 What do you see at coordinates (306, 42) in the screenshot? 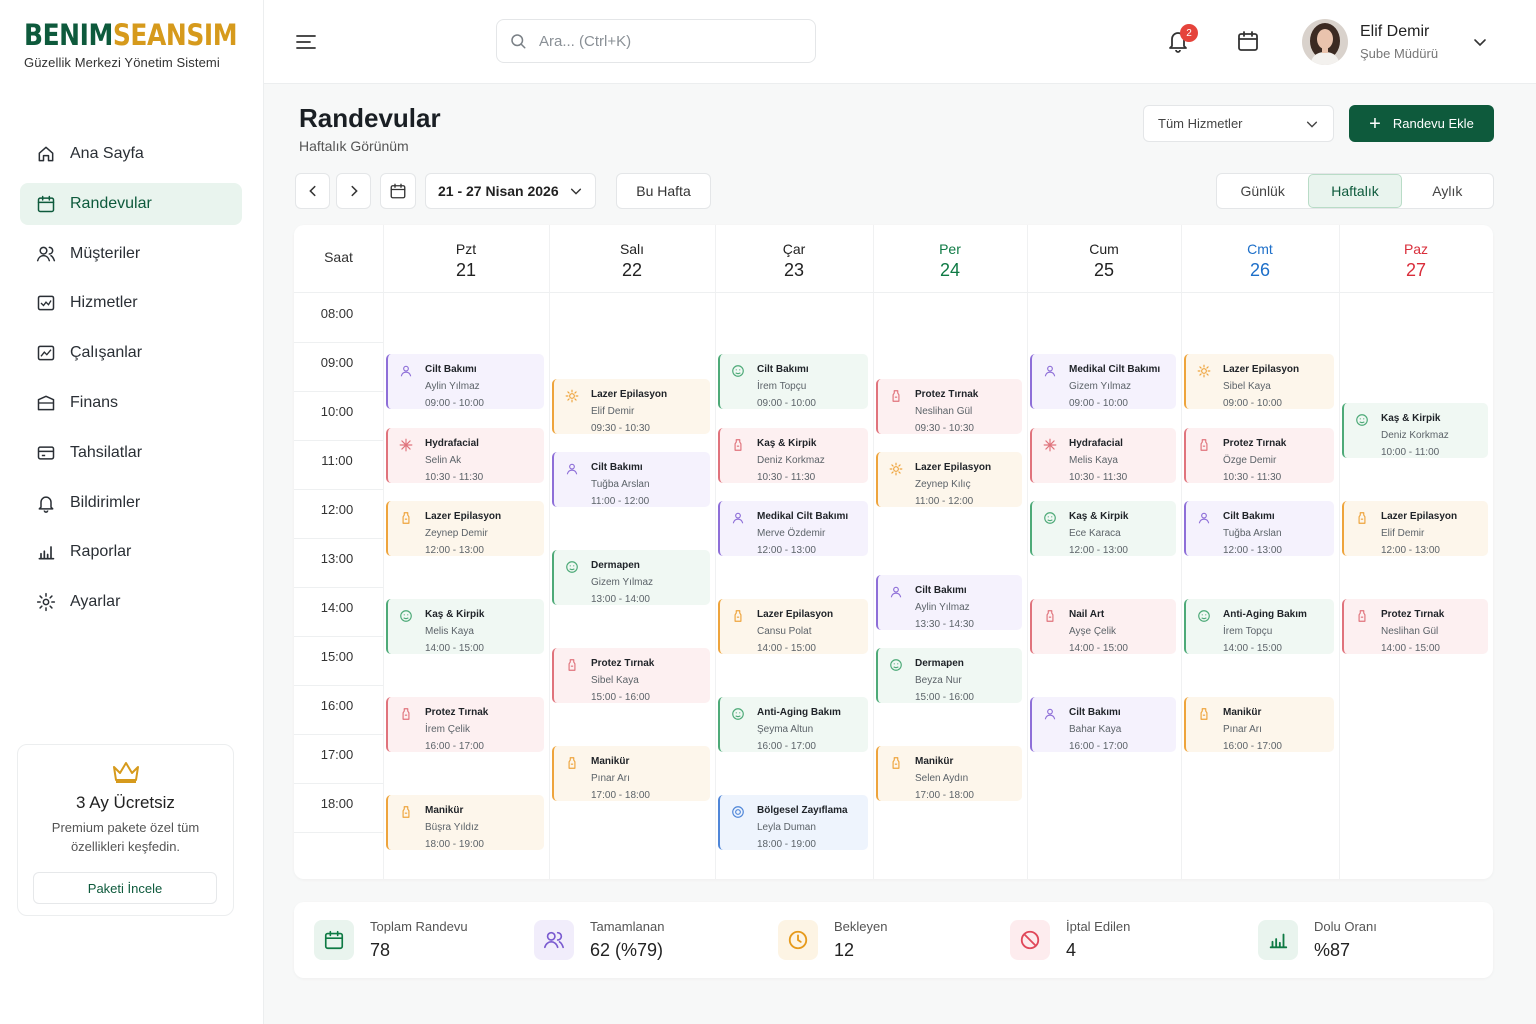
I see `menu-icon` at bounding box center [306, 42].